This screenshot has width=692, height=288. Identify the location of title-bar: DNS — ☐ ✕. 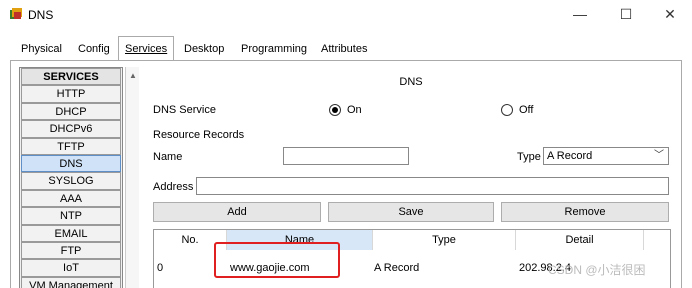
(346, 15).